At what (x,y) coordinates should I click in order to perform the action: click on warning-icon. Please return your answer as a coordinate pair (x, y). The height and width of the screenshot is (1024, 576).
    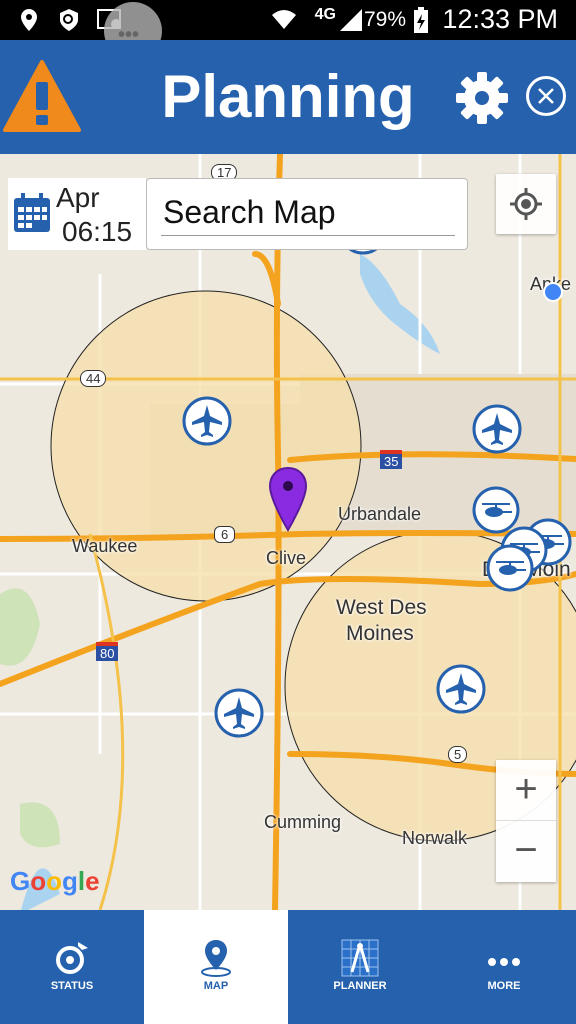
    Looking at the image, I should click on (42, 96).